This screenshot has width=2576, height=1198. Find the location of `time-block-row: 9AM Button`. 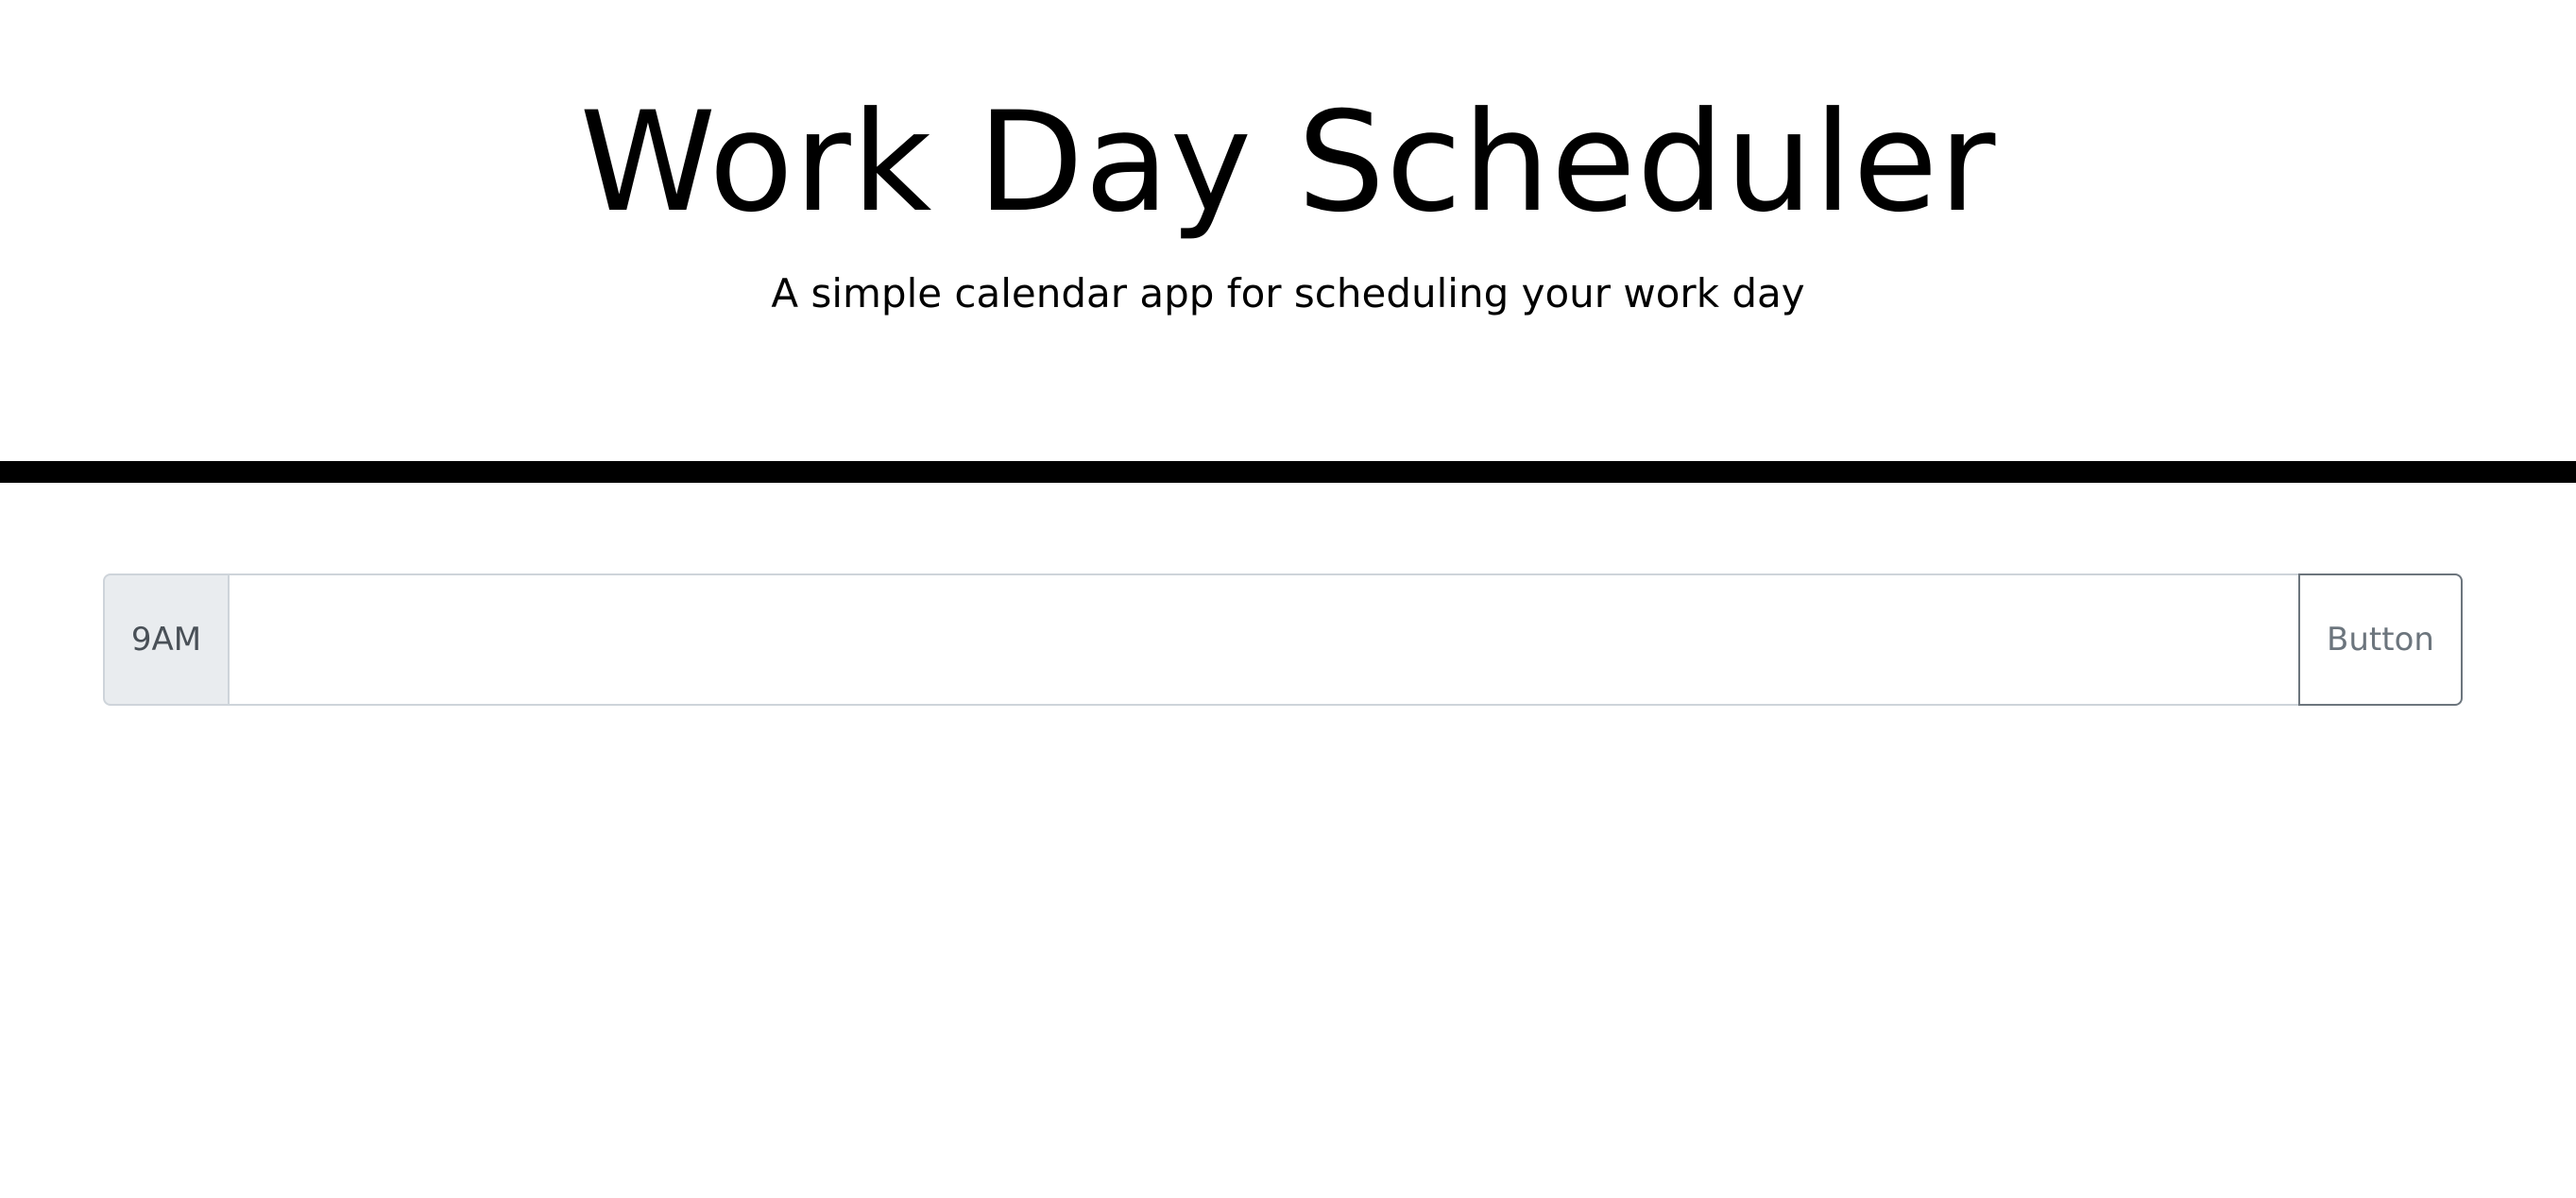

time-block-row: 9AM Button is located at coordinates (1283, 639).